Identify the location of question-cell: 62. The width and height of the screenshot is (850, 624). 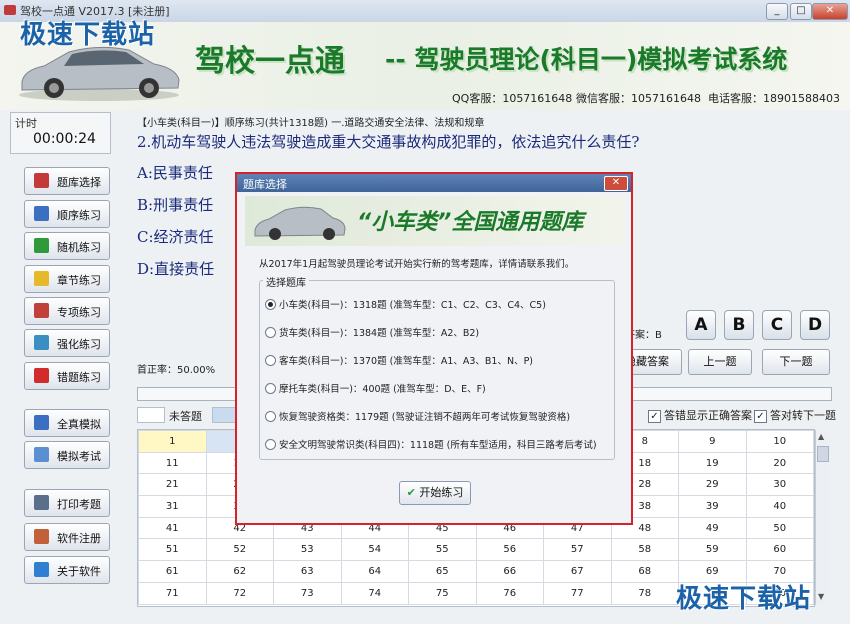
(239, 571).